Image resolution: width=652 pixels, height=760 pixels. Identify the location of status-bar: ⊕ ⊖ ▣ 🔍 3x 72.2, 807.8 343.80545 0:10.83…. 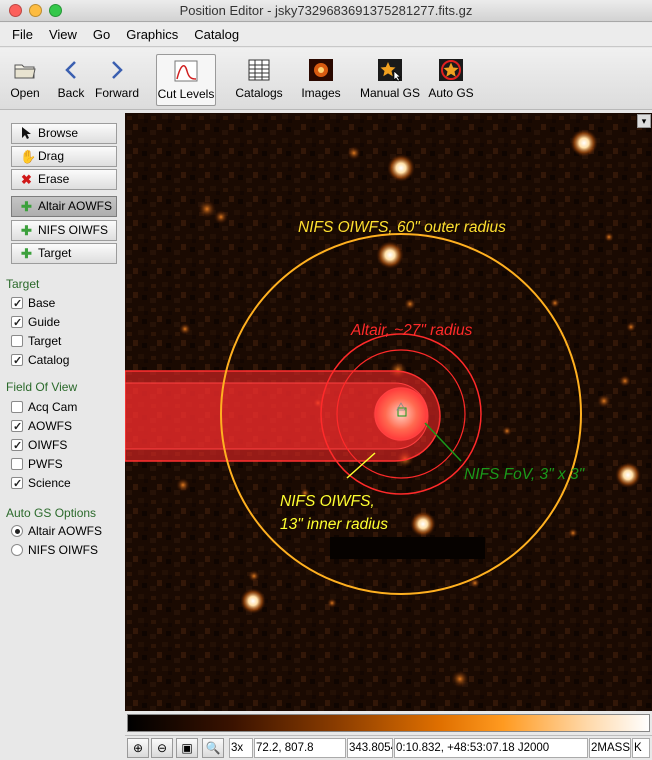
(388, 747).